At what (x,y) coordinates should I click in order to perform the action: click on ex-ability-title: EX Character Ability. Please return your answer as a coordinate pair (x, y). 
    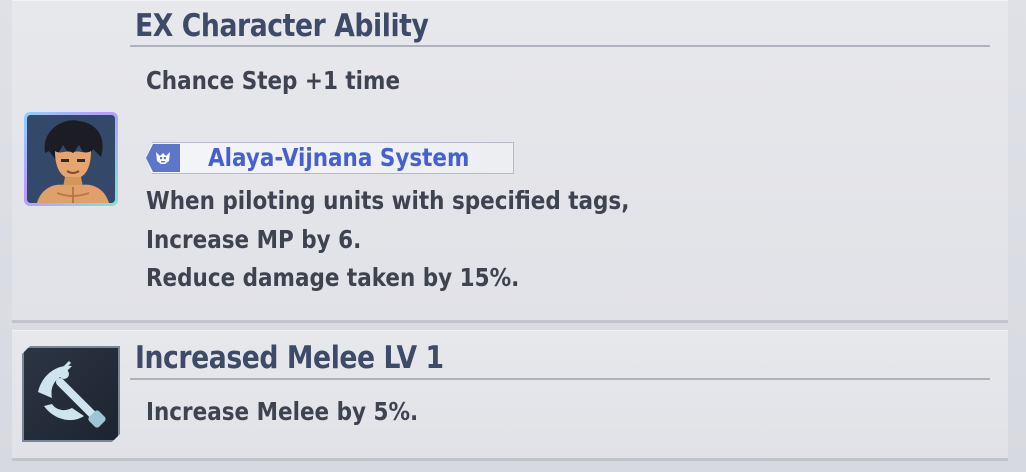
    Looking at the image, I should click on (282, 26).